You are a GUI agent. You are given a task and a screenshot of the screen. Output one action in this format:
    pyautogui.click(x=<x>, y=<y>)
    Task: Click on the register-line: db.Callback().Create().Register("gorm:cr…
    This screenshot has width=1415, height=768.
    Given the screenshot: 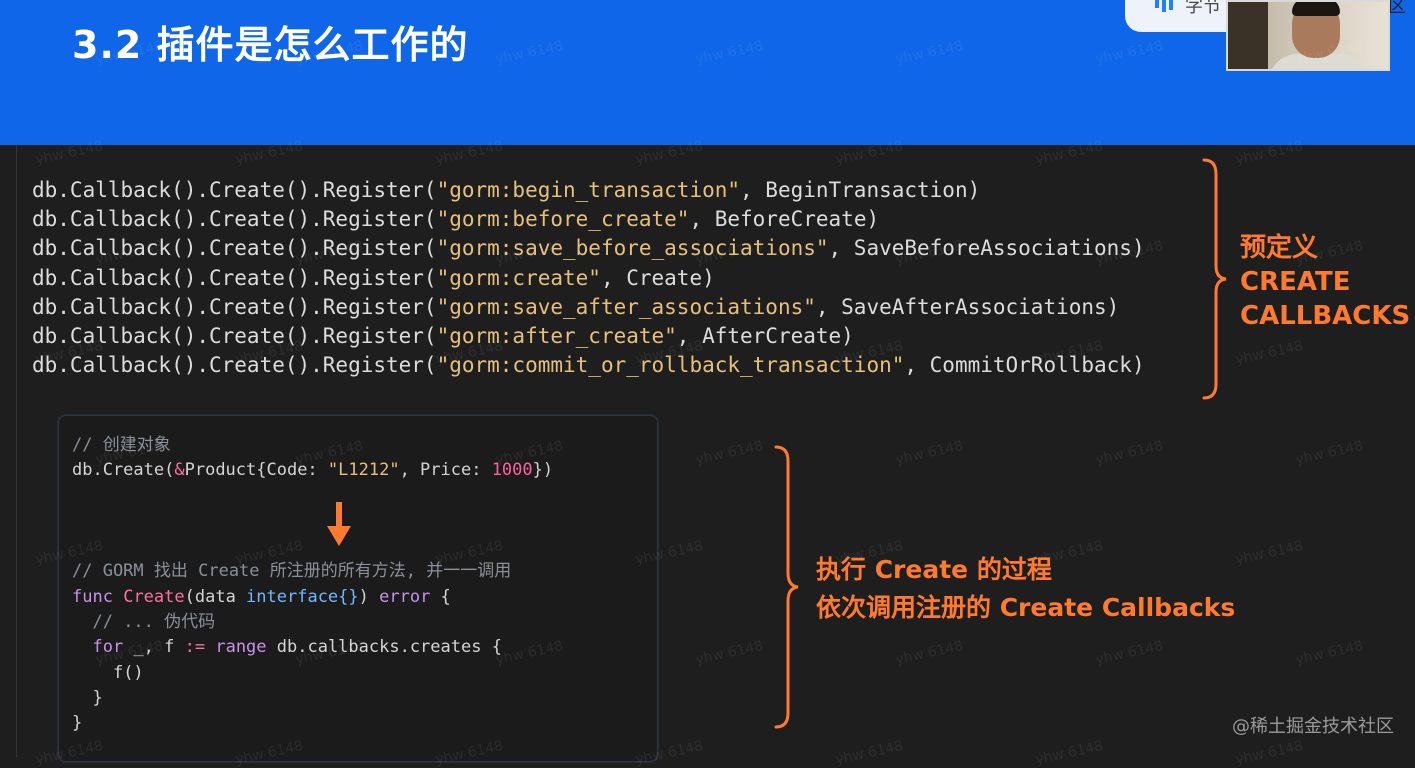 What is the action you would take?
    pyautogui.click(x=373, y=277)
    